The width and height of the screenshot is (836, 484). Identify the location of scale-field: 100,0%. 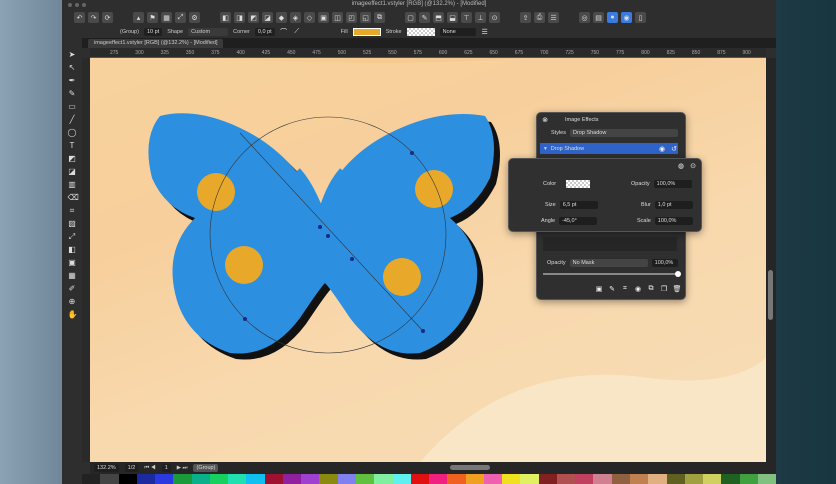
(673, 221).